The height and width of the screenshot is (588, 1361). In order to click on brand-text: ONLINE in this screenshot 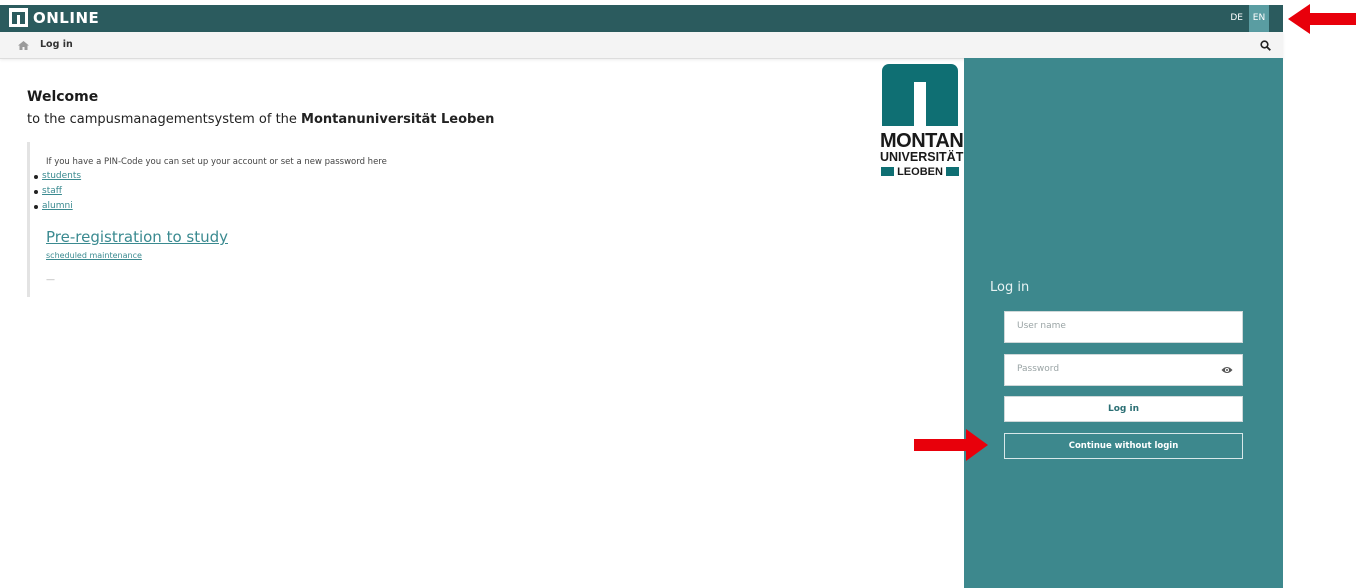, I will do `click(66, 17)`.